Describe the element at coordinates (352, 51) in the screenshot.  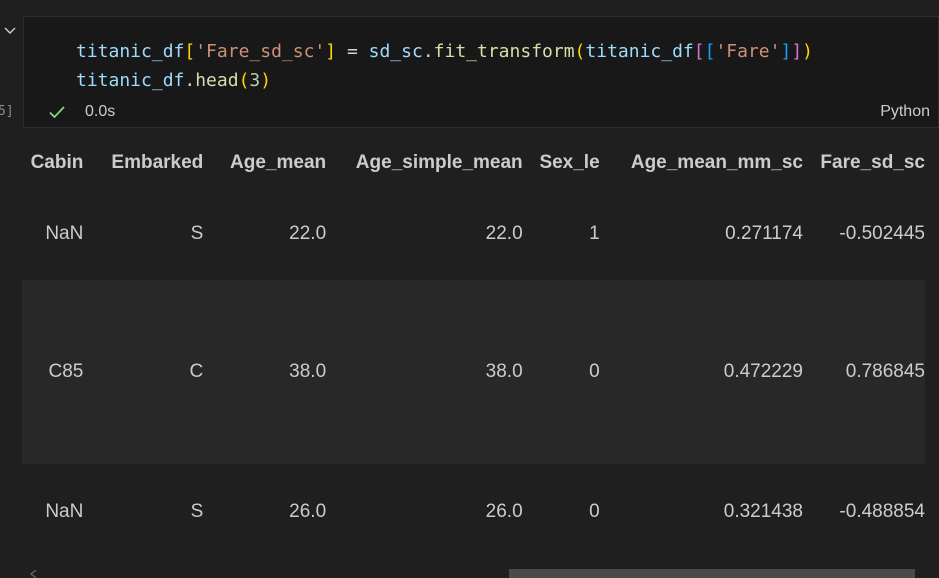
I see `code-token: =` at that location.